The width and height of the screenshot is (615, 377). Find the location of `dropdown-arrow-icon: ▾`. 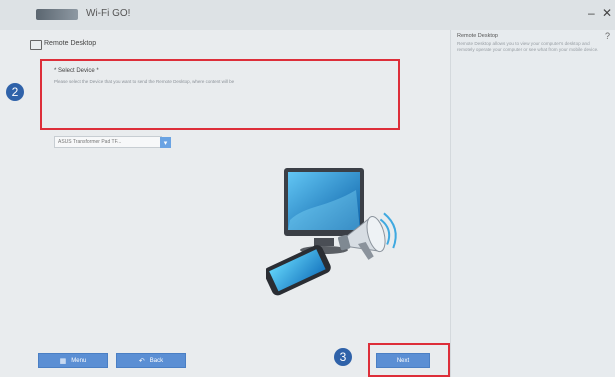

dropdown-arrow-icon: ▾ is located at coordinates (165, 142).